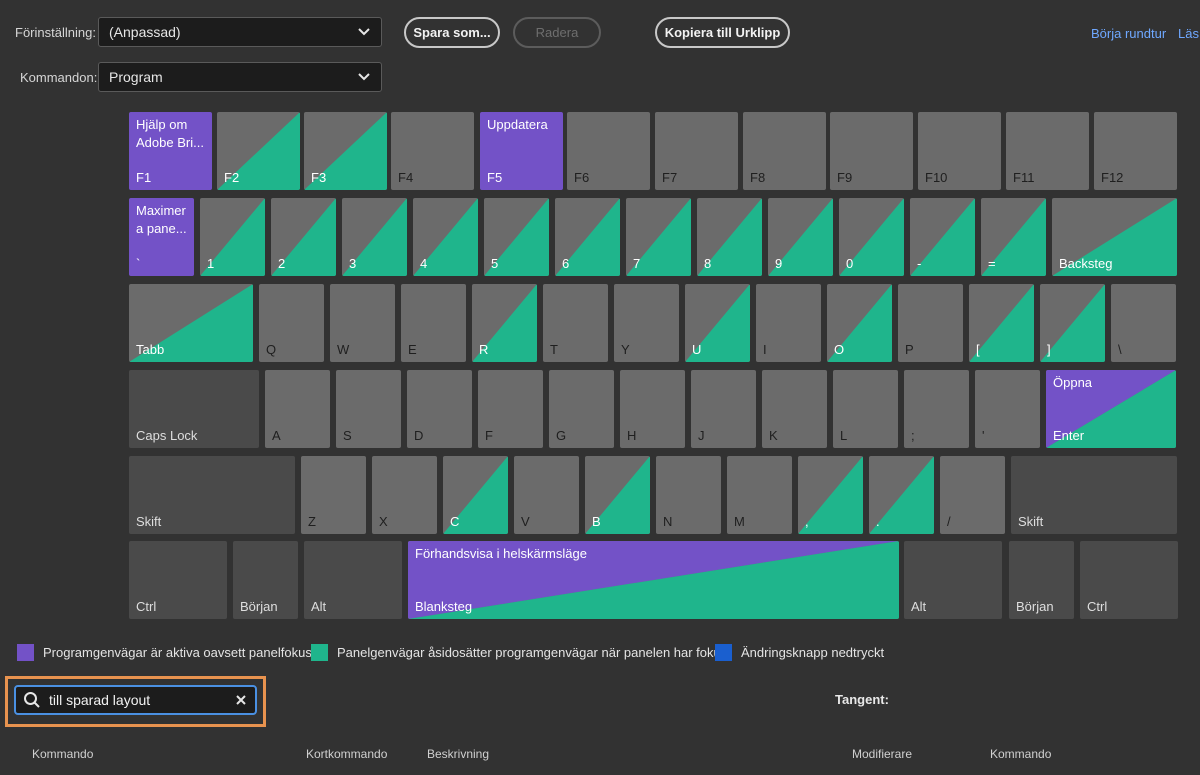 The height and width of the screenshot is (775, 1200). I want to click on key-x: X, so click(404, 495).